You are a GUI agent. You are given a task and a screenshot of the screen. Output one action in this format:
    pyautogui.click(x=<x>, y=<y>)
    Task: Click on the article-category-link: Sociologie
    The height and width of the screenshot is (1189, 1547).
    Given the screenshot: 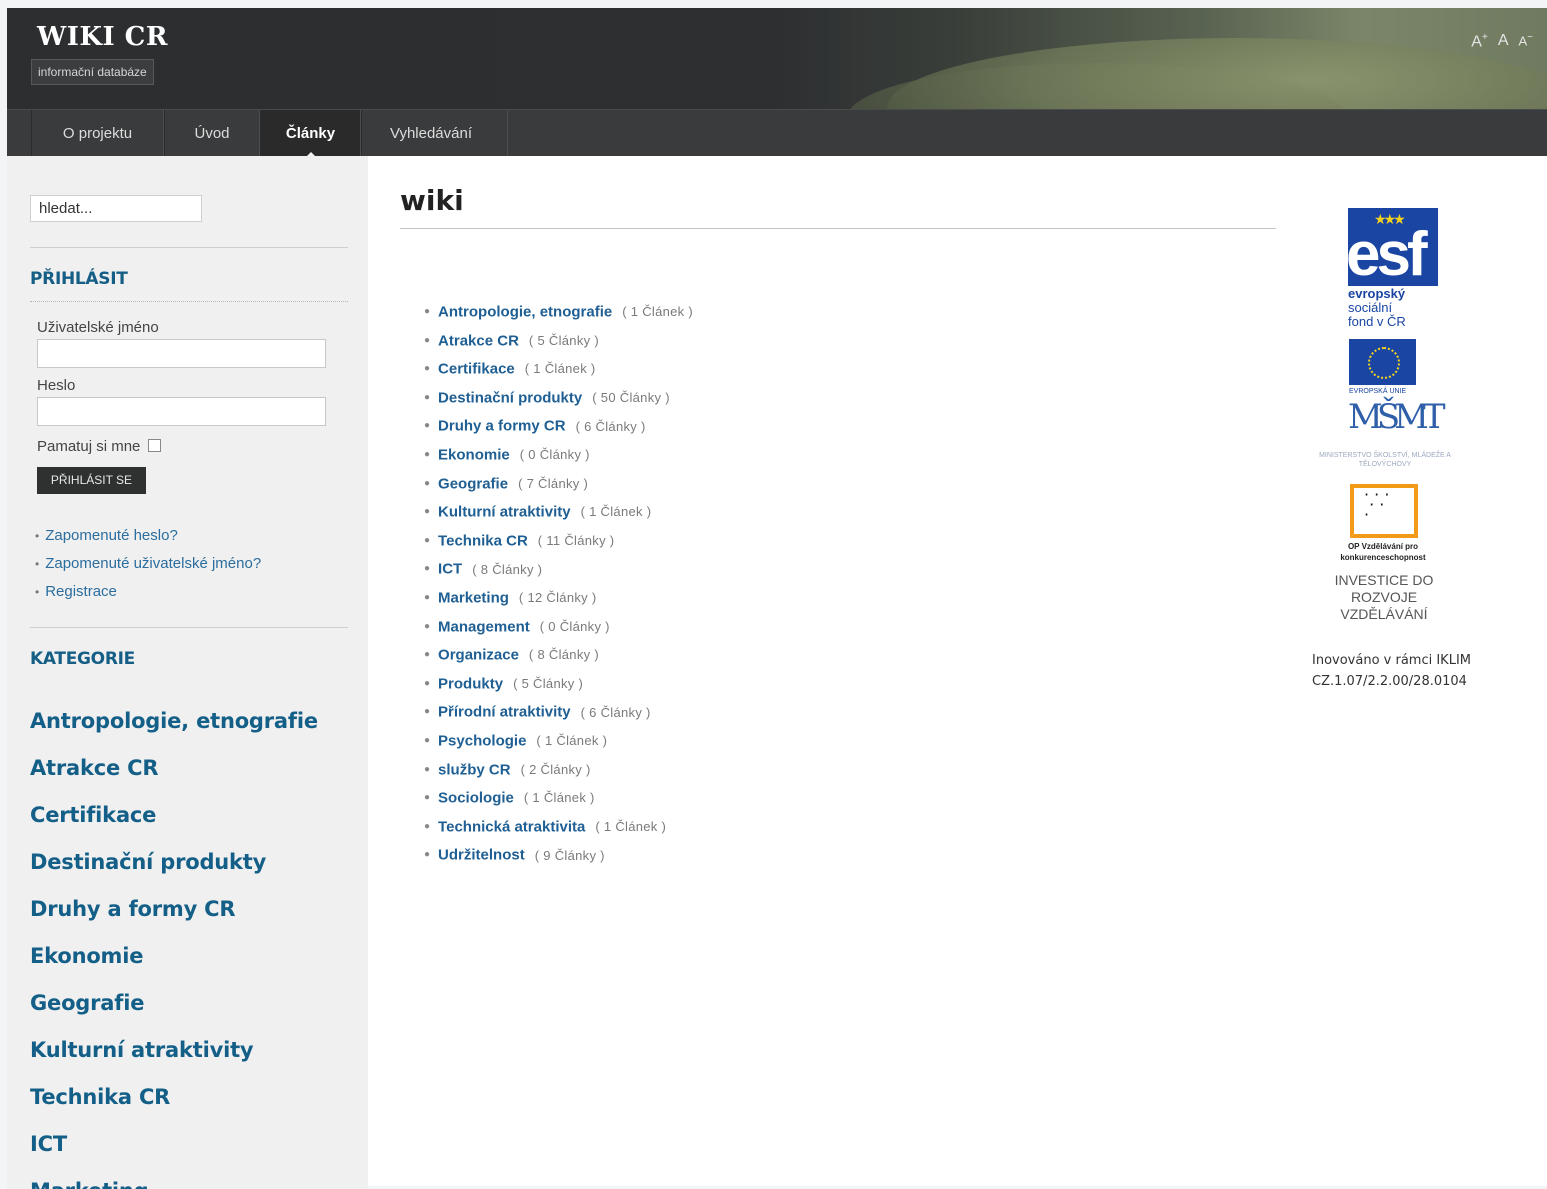 What is the action you would take?
    pyautogui.click(x=476, y=797)
    